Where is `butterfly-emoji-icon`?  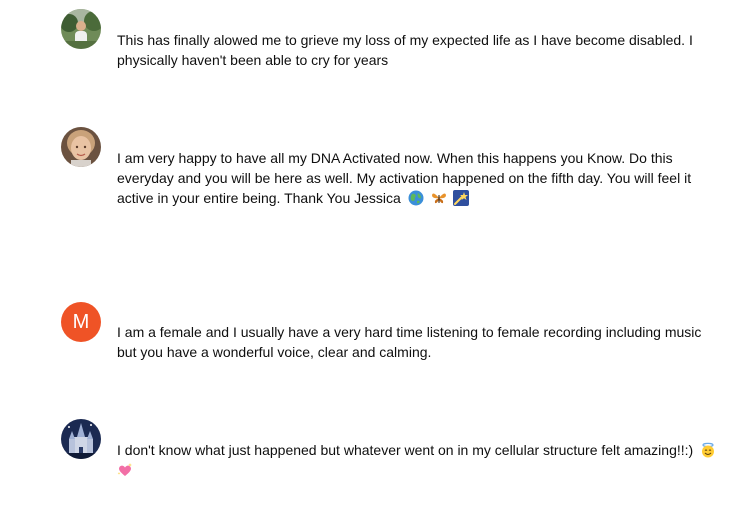 butterfly-emoji-icon is located at coordinates (438, 198).